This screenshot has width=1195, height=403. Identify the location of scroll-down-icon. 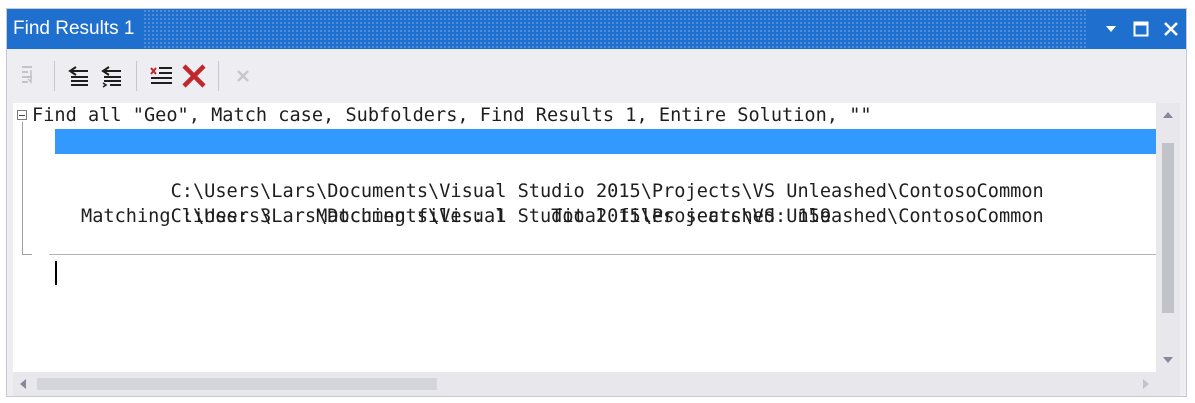
(1168, 360).